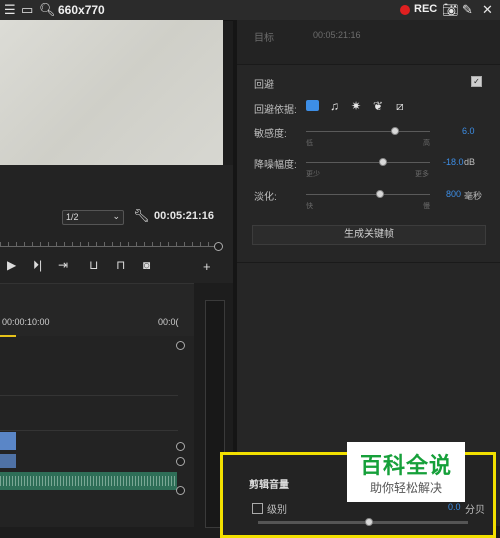 The width and height of the screenshot is (500, 538). I want to click on timeline-timecode-start: 00:00:10:00, so click(26, 322).